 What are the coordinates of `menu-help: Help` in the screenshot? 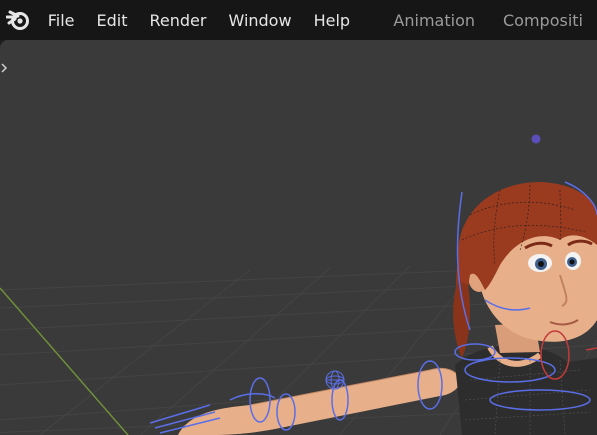 It's located at (332, 20).